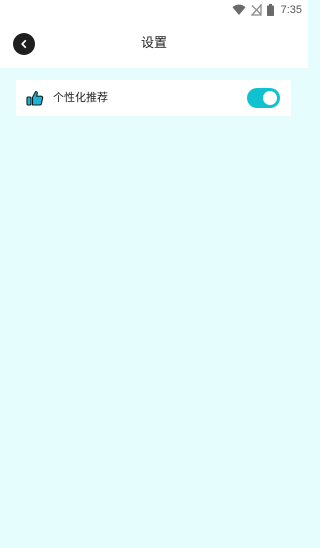 The width and height of the screenshot is (320, 548). I want to click on personalized-recommendation-toggle, so click(263, 98).